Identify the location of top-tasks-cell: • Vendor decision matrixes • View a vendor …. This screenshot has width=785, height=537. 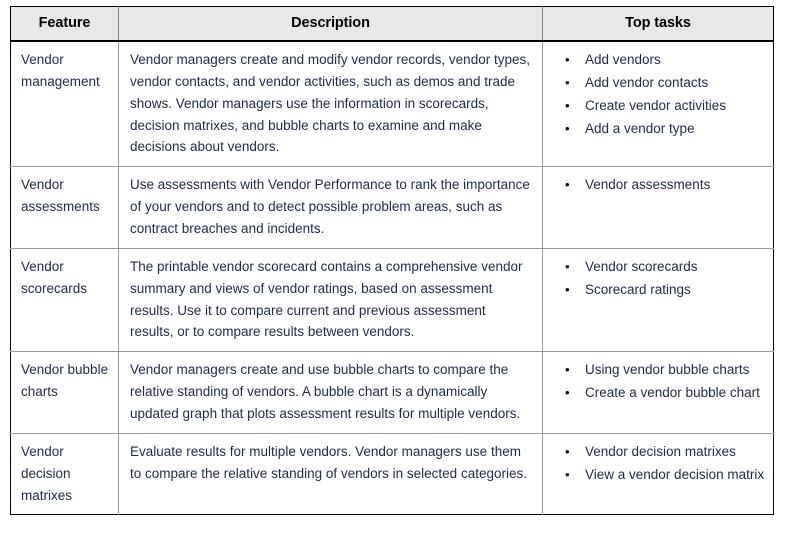
(658, 473).